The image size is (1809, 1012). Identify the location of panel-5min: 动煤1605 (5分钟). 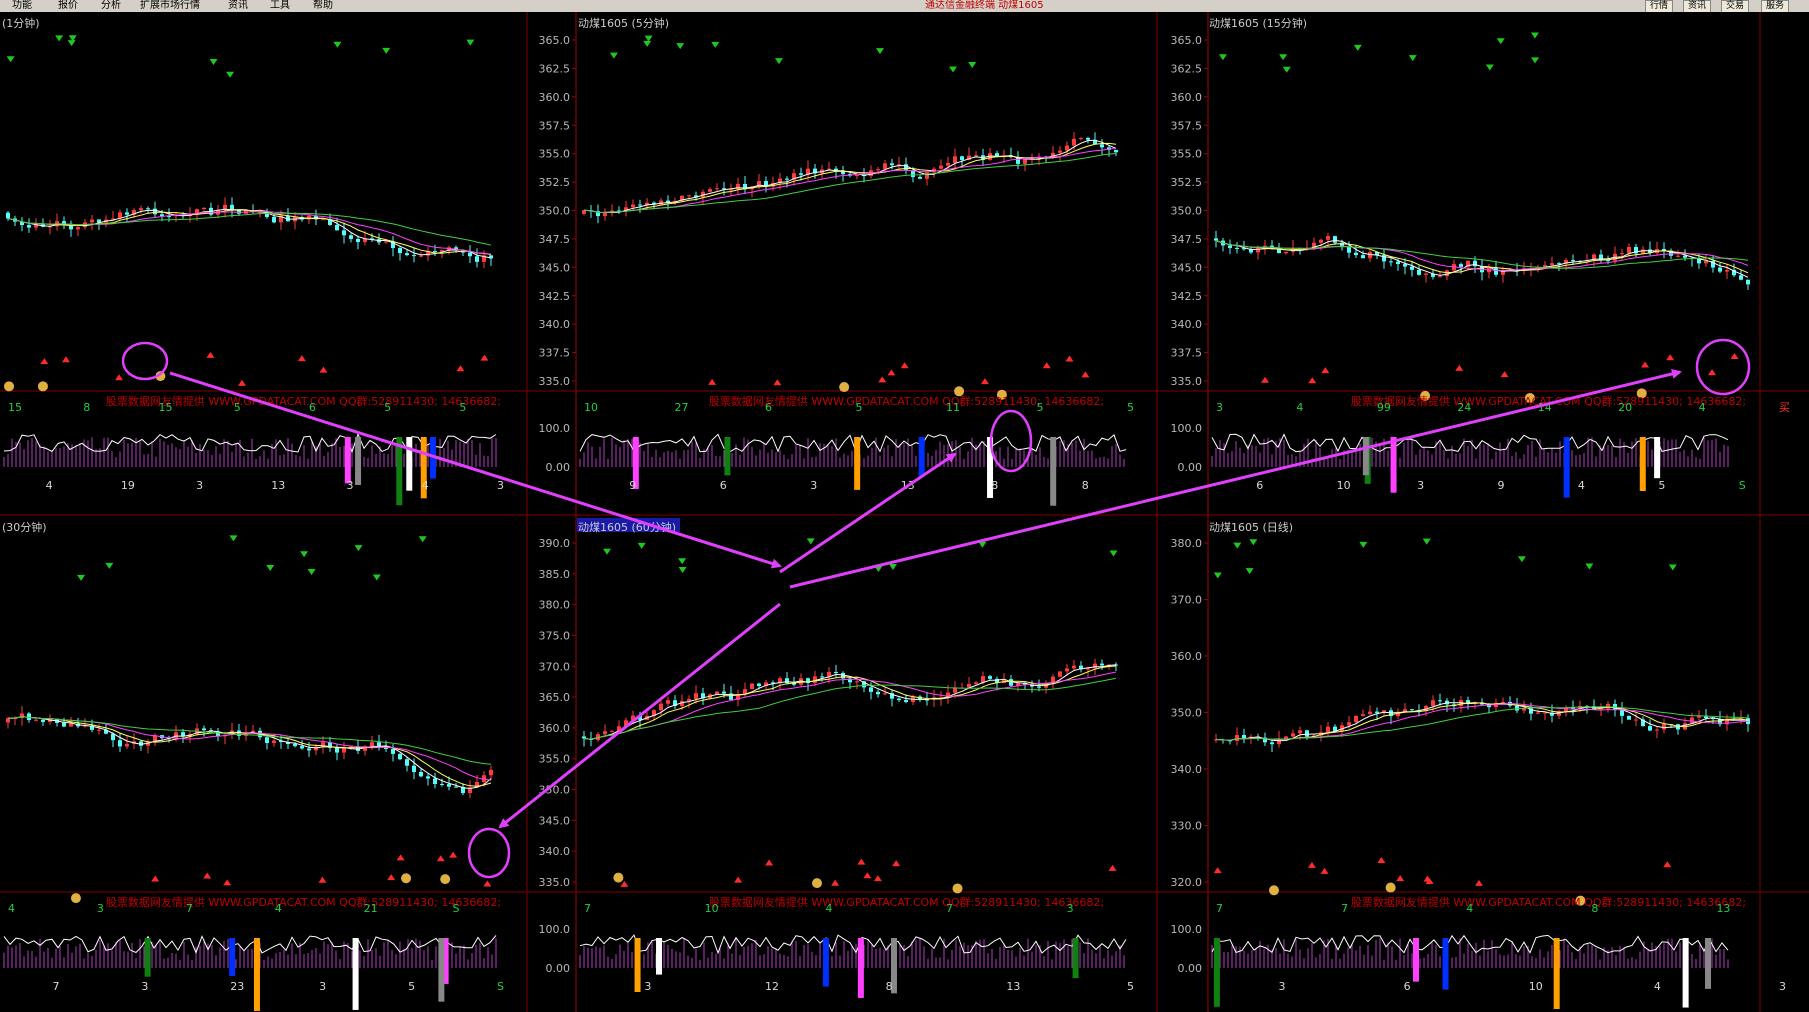
(852, 261).